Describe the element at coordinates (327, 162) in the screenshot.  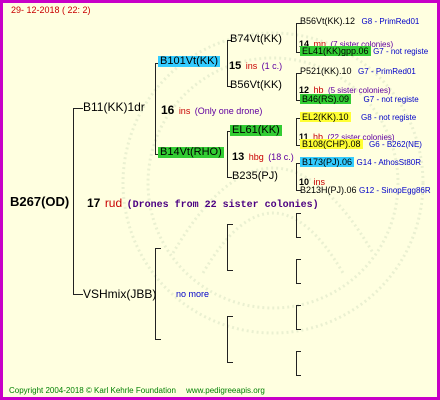
I see `g4-name: B173(PJ).06` at that location.